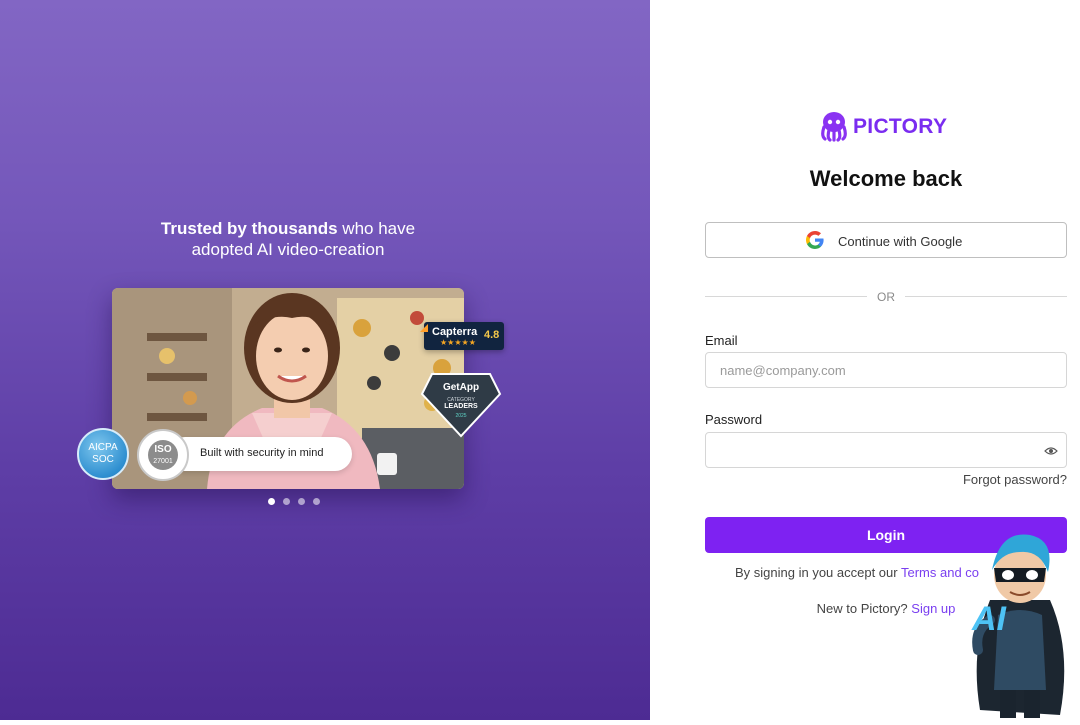 Image resolution: width=1080 pixels, height=725 pixels. Describe the element at coordinates (886, 178) in the screenshot. I see `page-title: Welcome back` at that location.